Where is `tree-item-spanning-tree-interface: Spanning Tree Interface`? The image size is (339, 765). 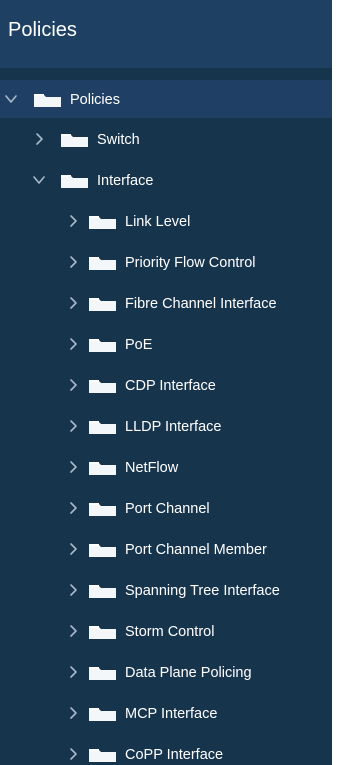 tree-item-spanning-tree-interface: Spanning Tree Interface is located at coordinates (166, 591).